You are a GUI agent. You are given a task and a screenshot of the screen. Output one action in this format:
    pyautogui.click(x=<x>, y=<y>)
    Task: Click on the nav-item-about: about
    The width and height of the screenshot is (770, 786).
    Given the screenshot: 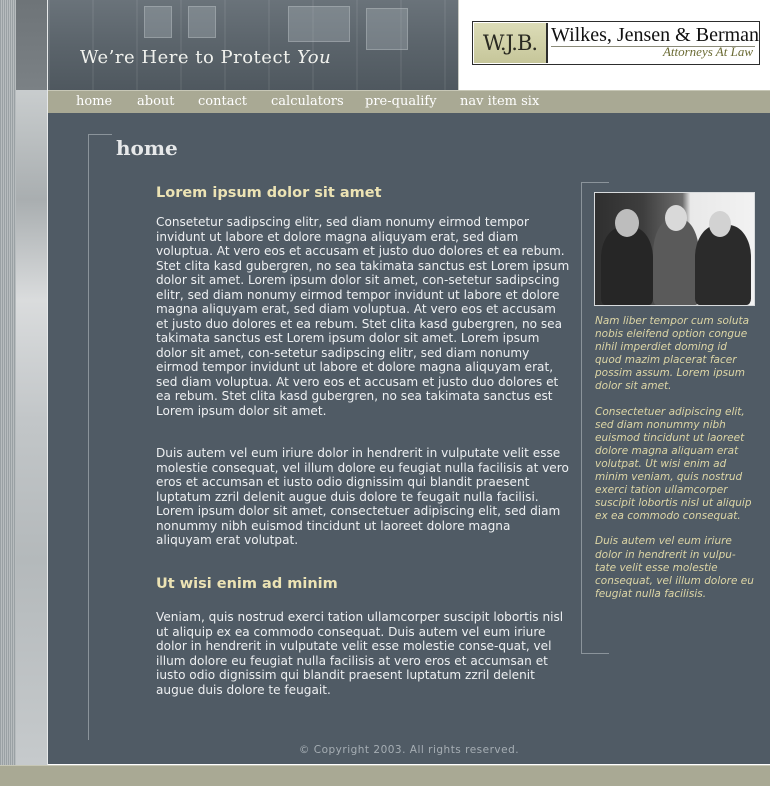 What is the action you would take?
    pyautogui.click(x=156, y=102)
    